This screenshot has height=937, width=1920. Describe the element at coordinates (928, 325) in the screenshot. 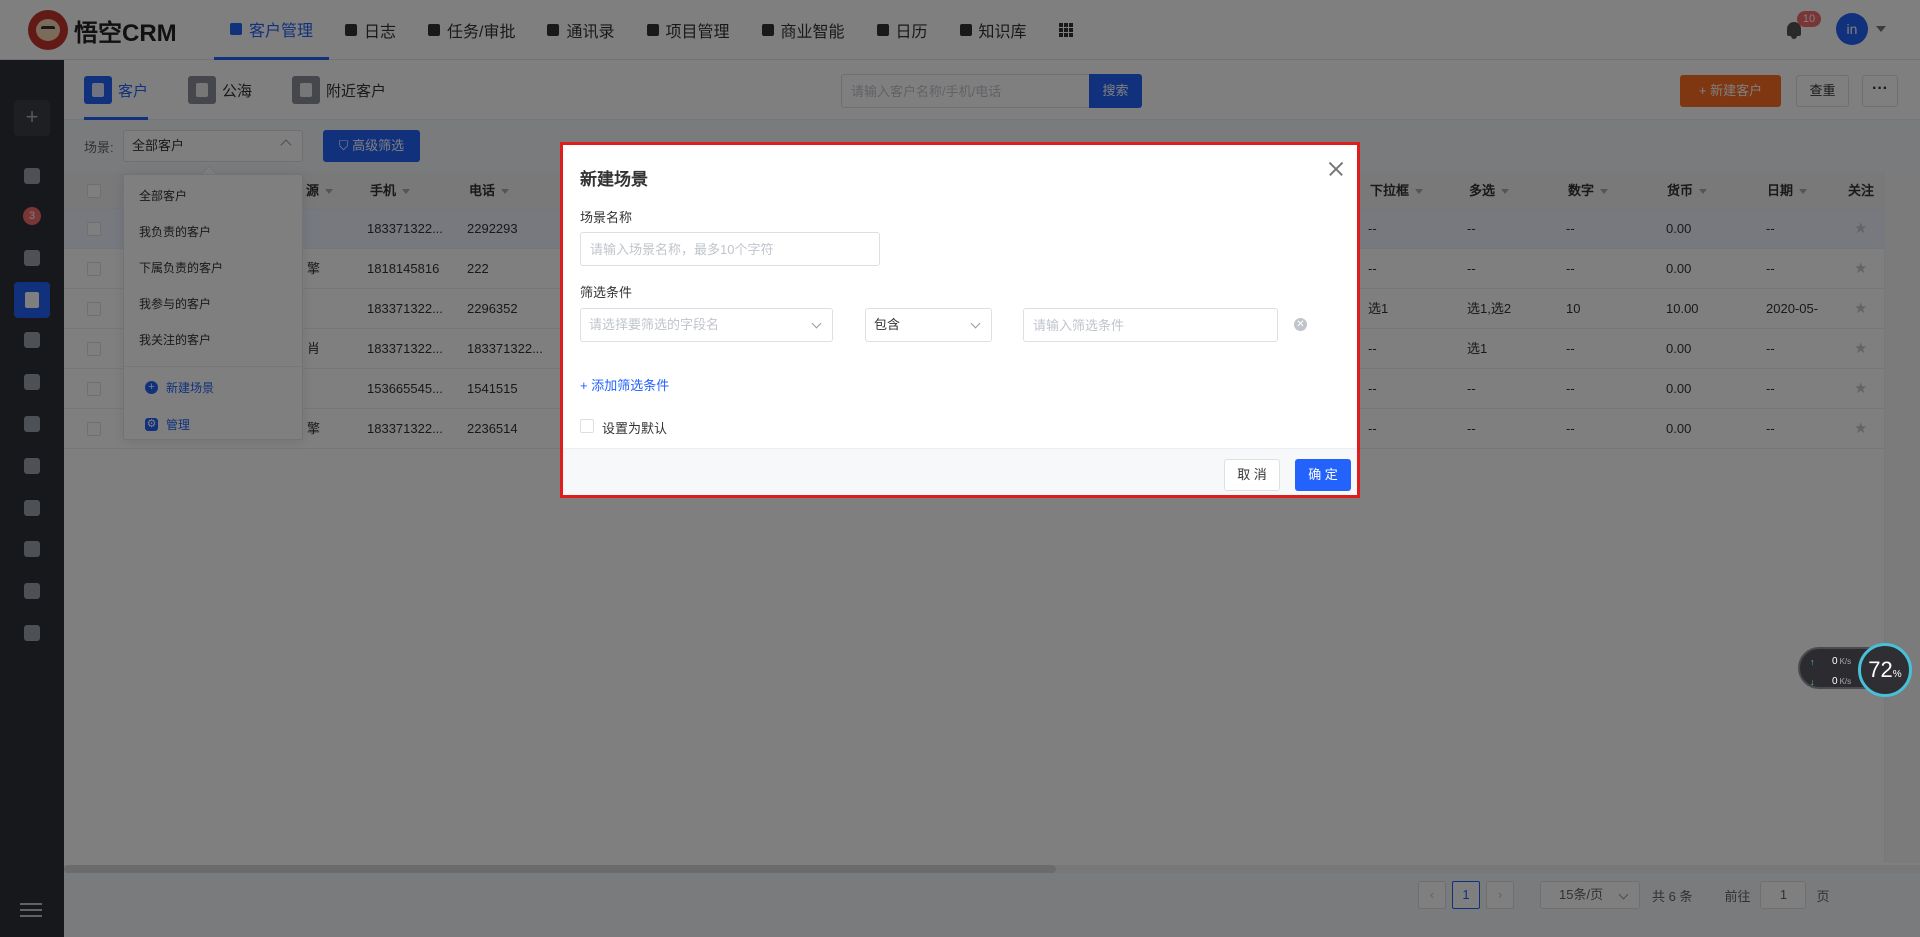

I see `operator-select: 包含` at that location.